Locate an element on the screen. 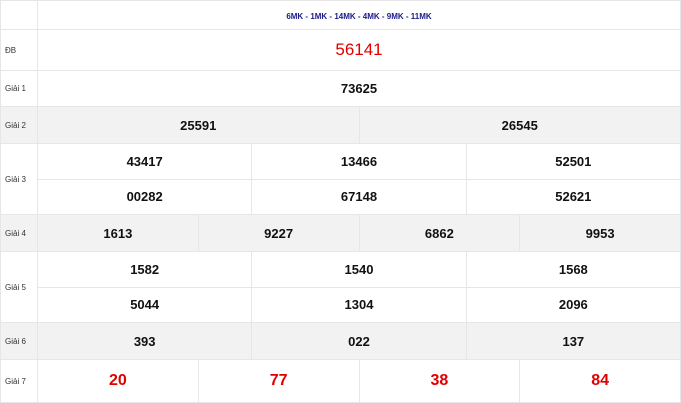 The width and height of the screenshot is (681, 403). prize-values: 56141 is located at coordinates (359, 50).